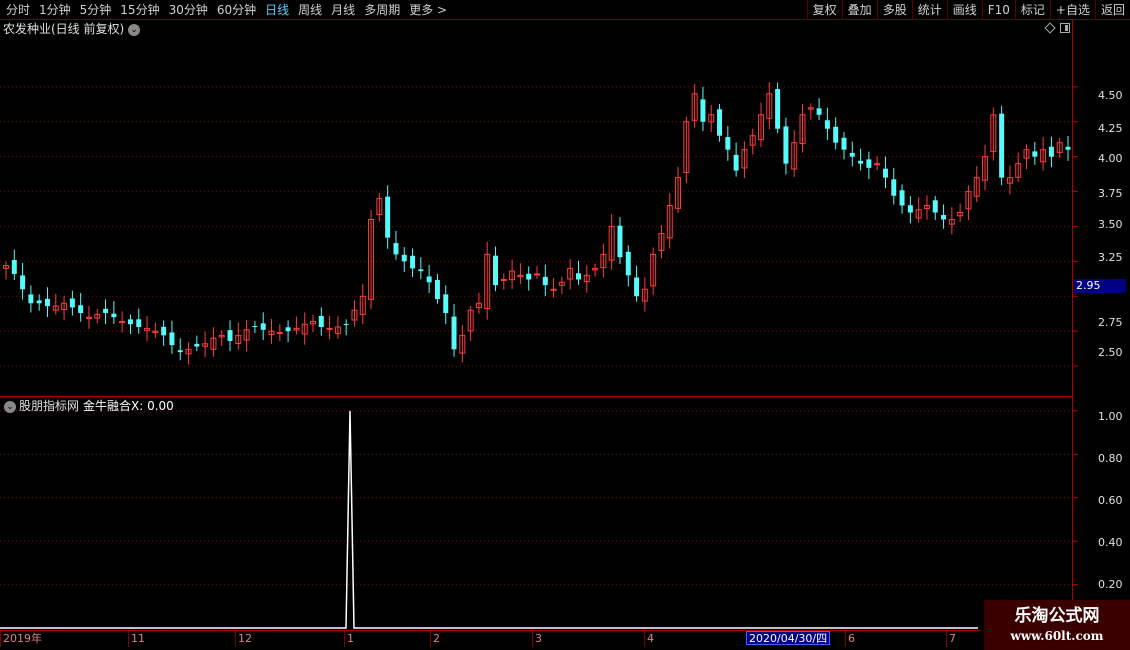 The height and width of the screenshot is (650, 1130). I want to click on date-axis: 2019年 11 12 1 2 3 4 6 7, so click(490, 640).